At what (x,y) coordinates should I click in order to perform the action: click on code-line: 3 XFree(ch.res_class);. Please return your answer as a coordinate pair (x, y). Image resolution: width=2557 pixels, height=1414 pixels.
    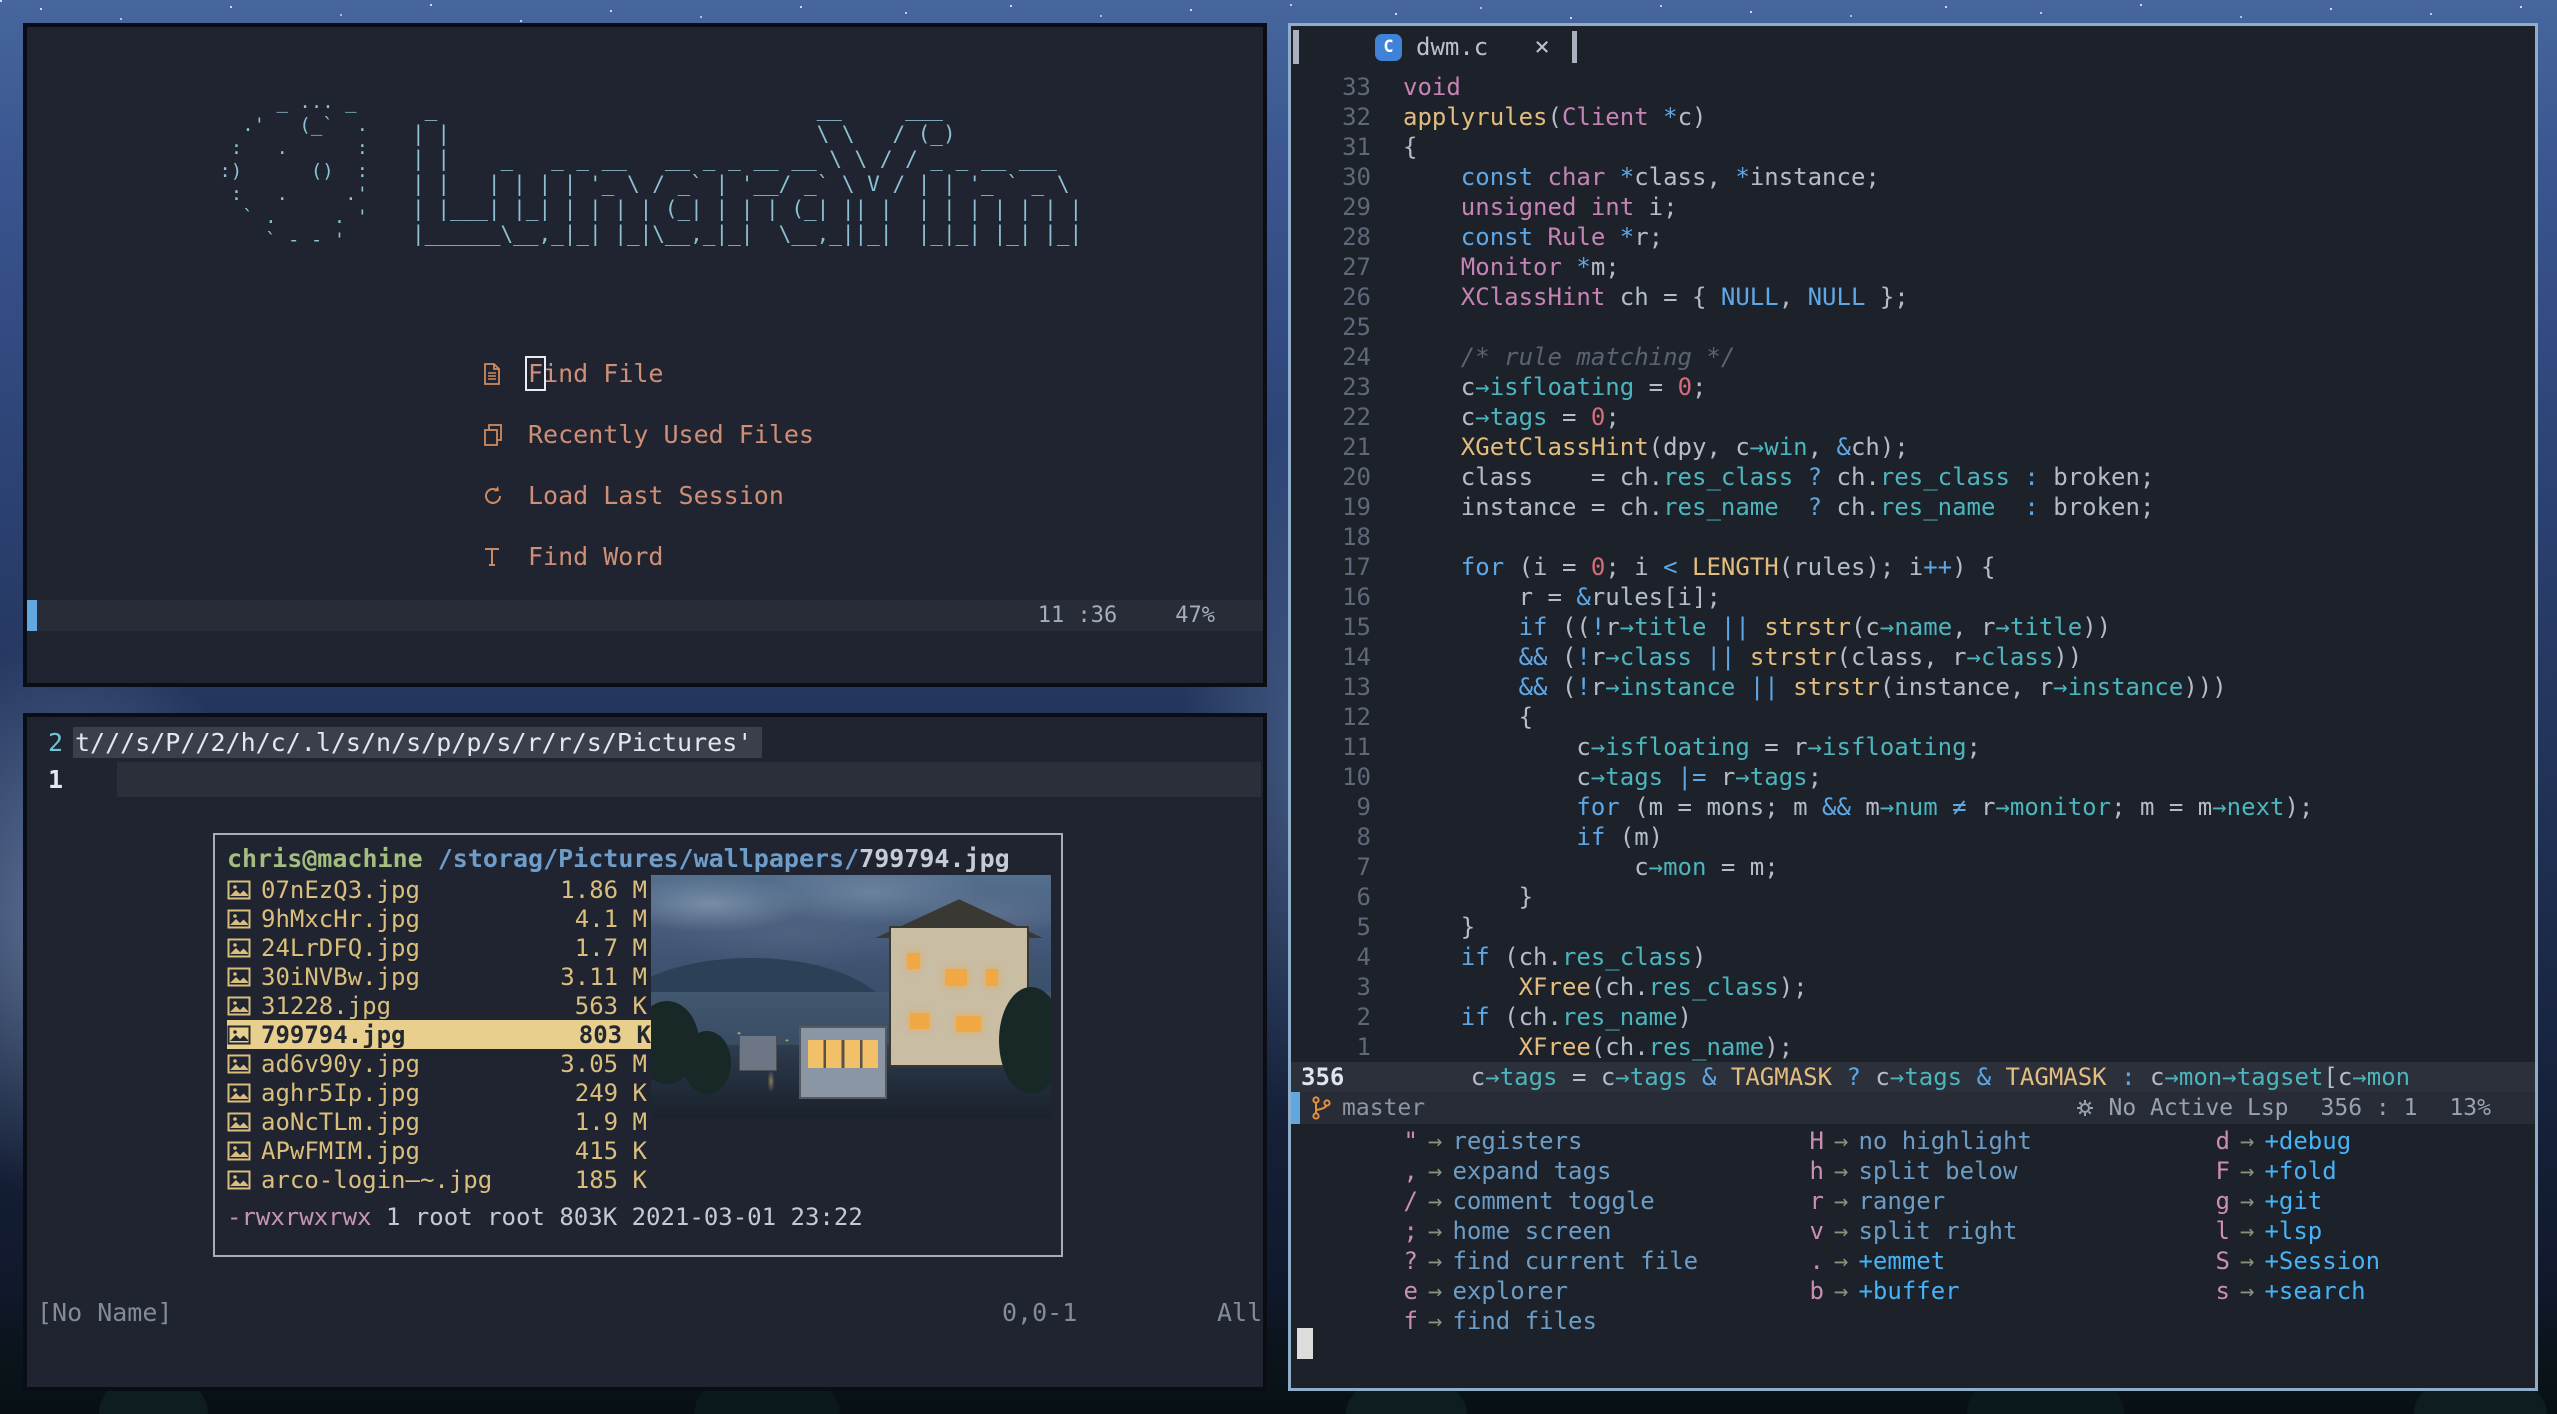
    Looking at the image, I should click on (1913, 987).